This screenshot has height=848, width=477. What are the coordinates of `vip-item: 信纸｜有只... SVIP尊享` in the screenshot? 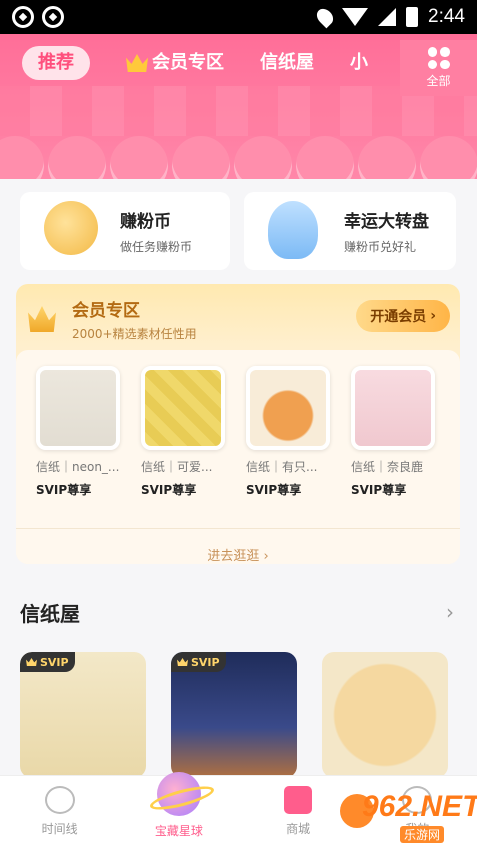 It's located at (290, 432).